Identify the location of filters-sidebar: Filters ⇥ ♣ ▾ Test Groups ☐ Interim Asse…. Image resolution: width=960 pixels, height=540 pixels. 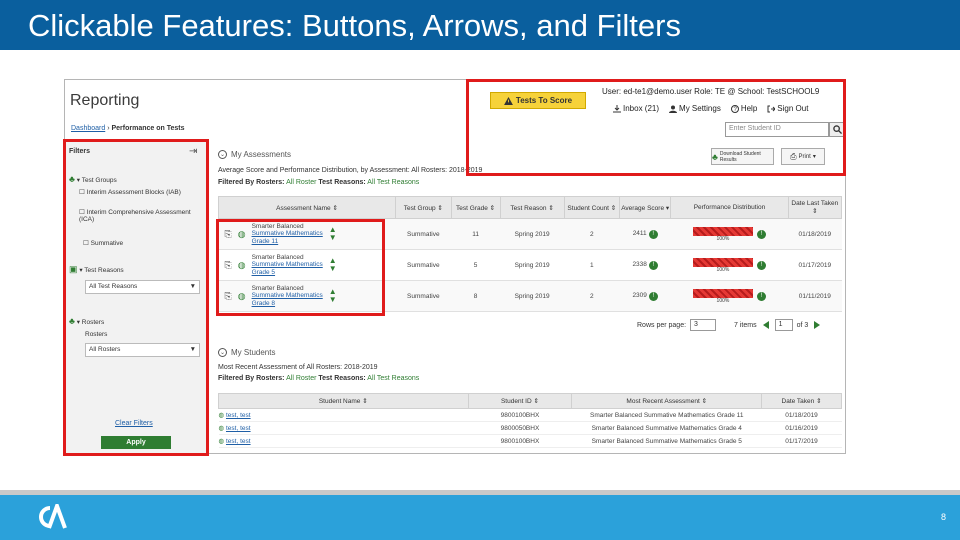
(137, 296).